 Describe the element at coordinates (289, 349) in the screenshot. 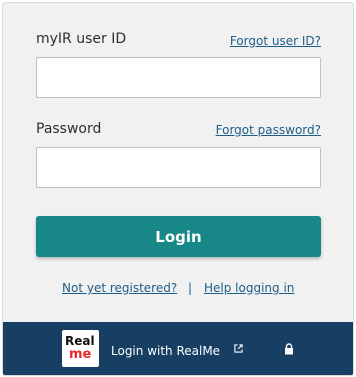

I see `lock-icon` at that location.